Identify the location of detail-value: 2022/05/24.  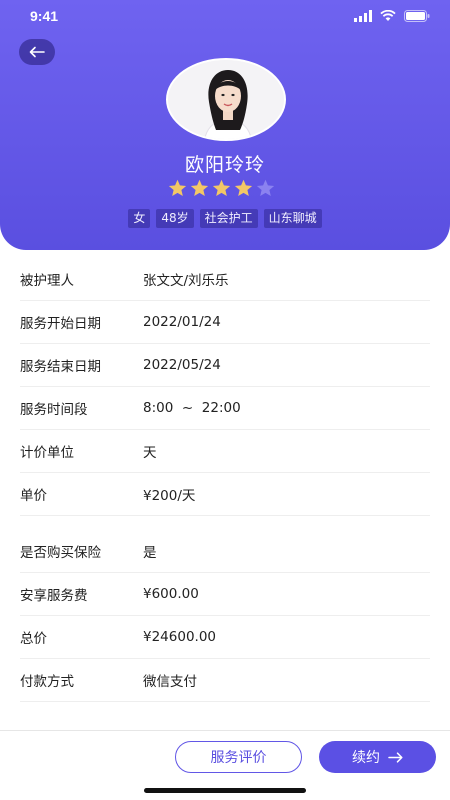
(182, 365).